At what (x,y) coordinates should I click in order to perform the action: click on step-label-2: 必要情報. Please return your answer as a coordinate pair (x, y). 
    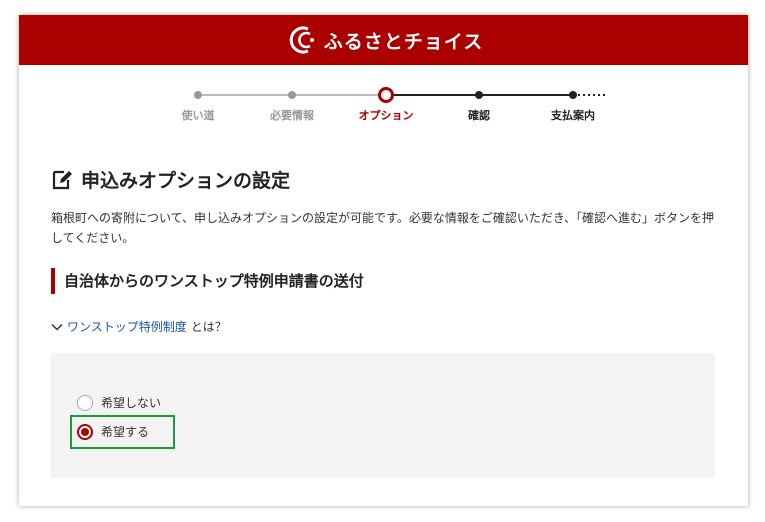
    Looking at the image, I should click on (292, 115).